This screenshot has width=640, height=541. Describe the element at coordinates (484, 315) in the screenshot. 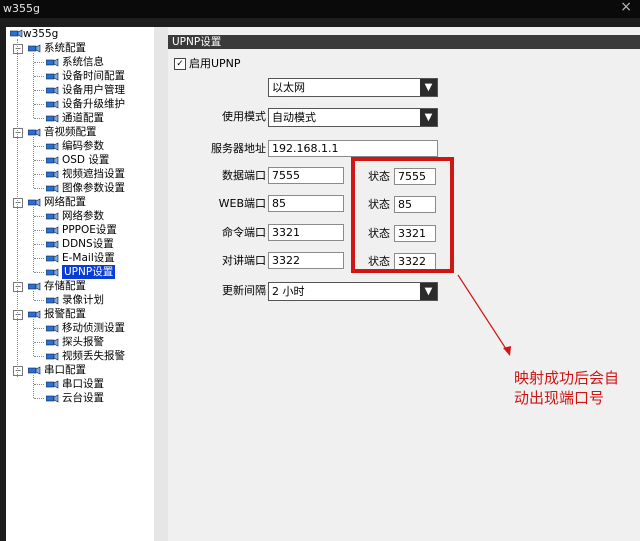

I see `annotation-arrow` at that location.